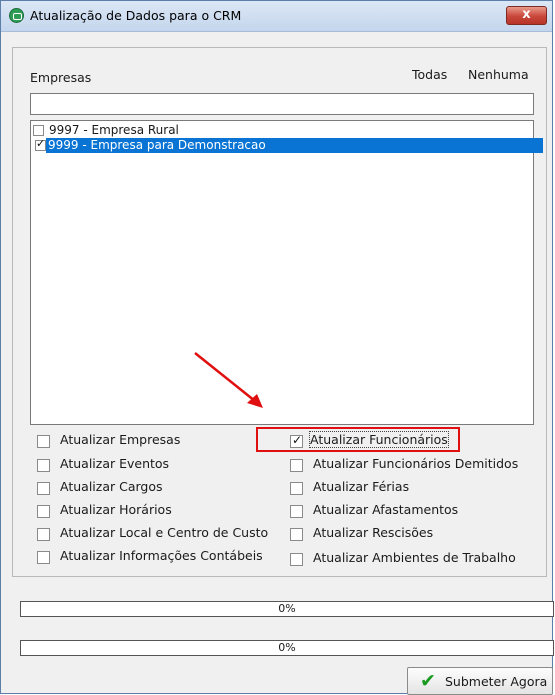  Describe the element at coordinates (496, 681) in the screenshot. I see `submit-label: Submeter Agora` at that location.